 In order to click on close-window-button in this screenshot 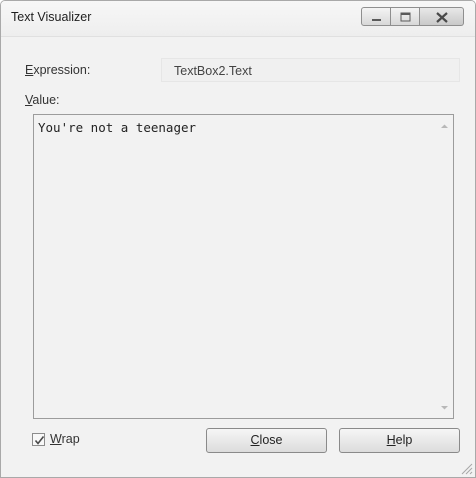, I will do `click(442, 16)`.